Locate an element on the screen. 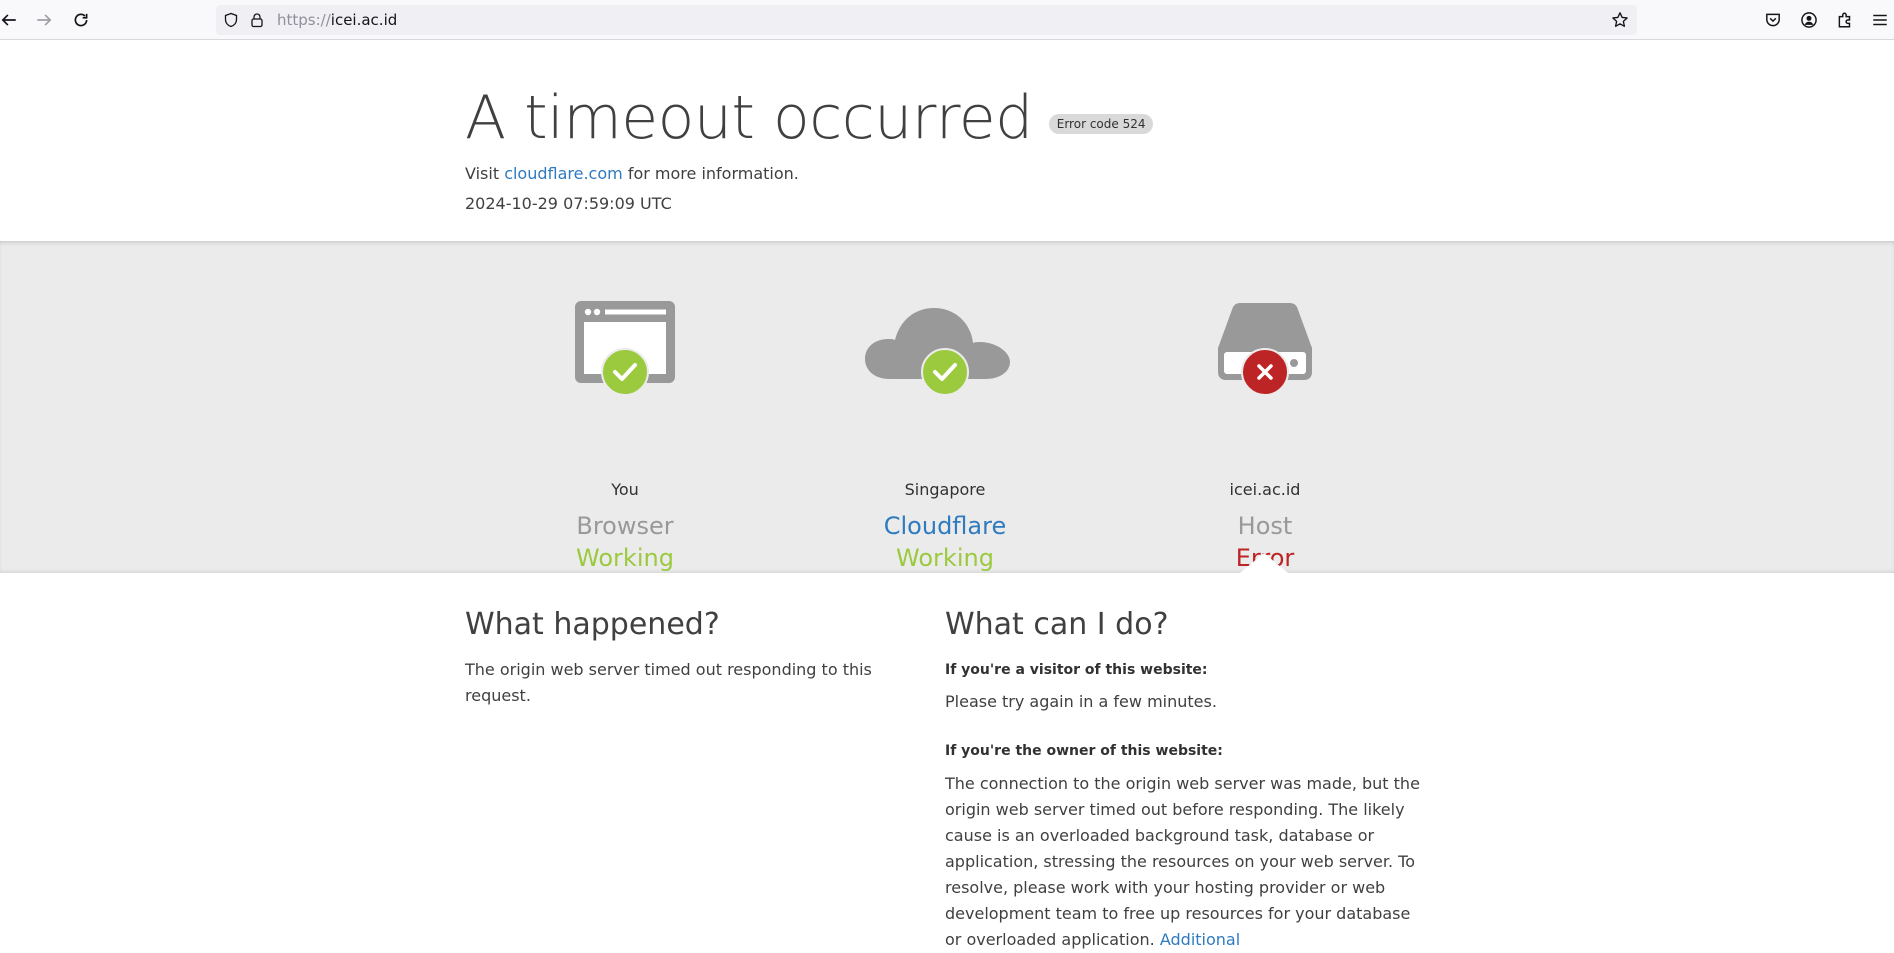 The height and width of the screenshot is (953, 1894). back-arrow-icon is located at coordinates (10, 20).